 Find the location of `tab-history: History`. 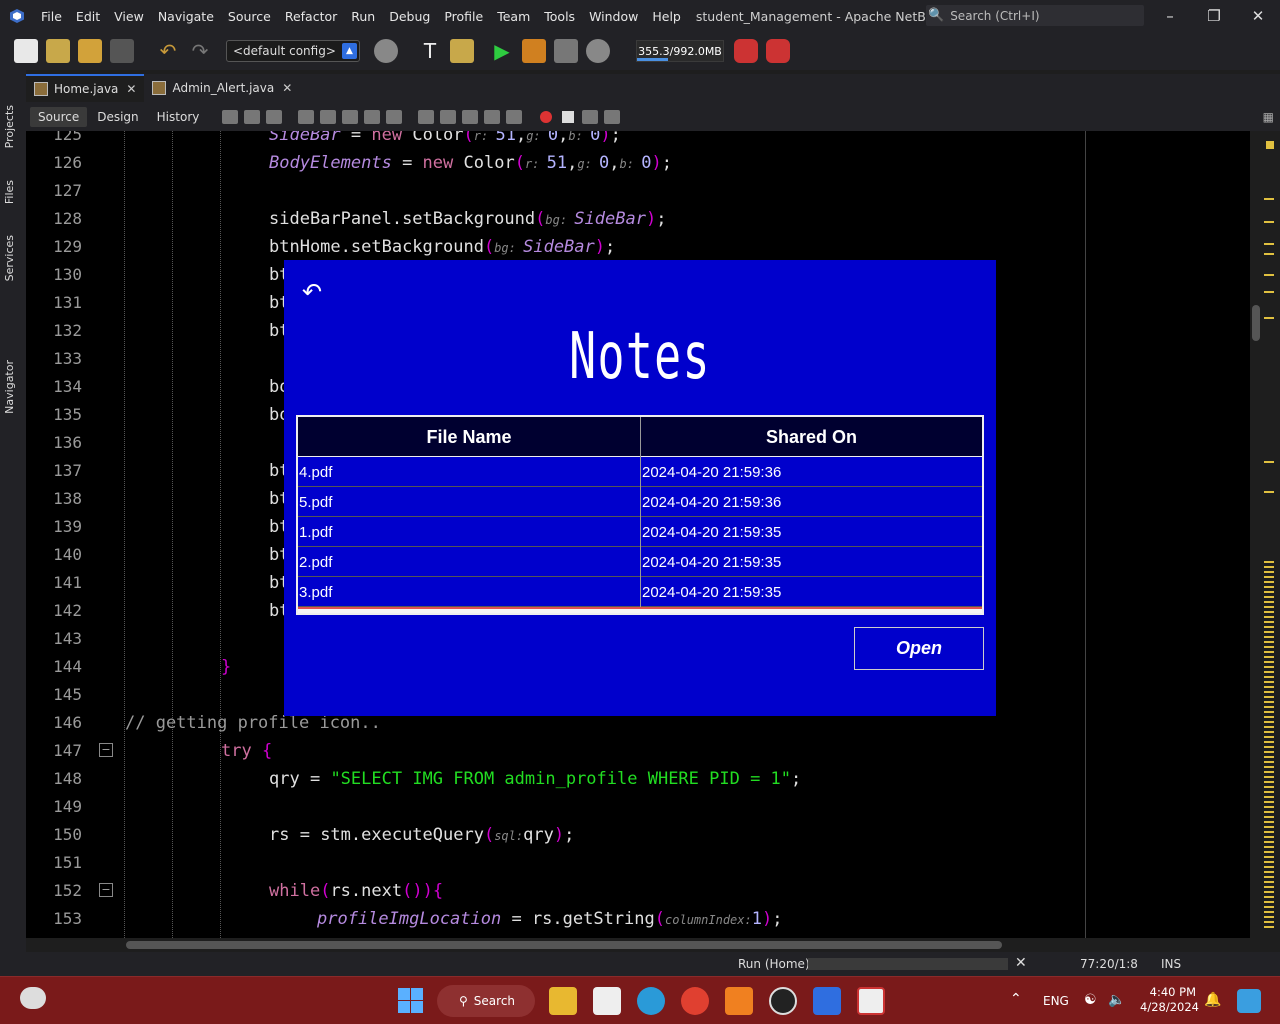

tab-history: History is located at coordinates (178, 117).